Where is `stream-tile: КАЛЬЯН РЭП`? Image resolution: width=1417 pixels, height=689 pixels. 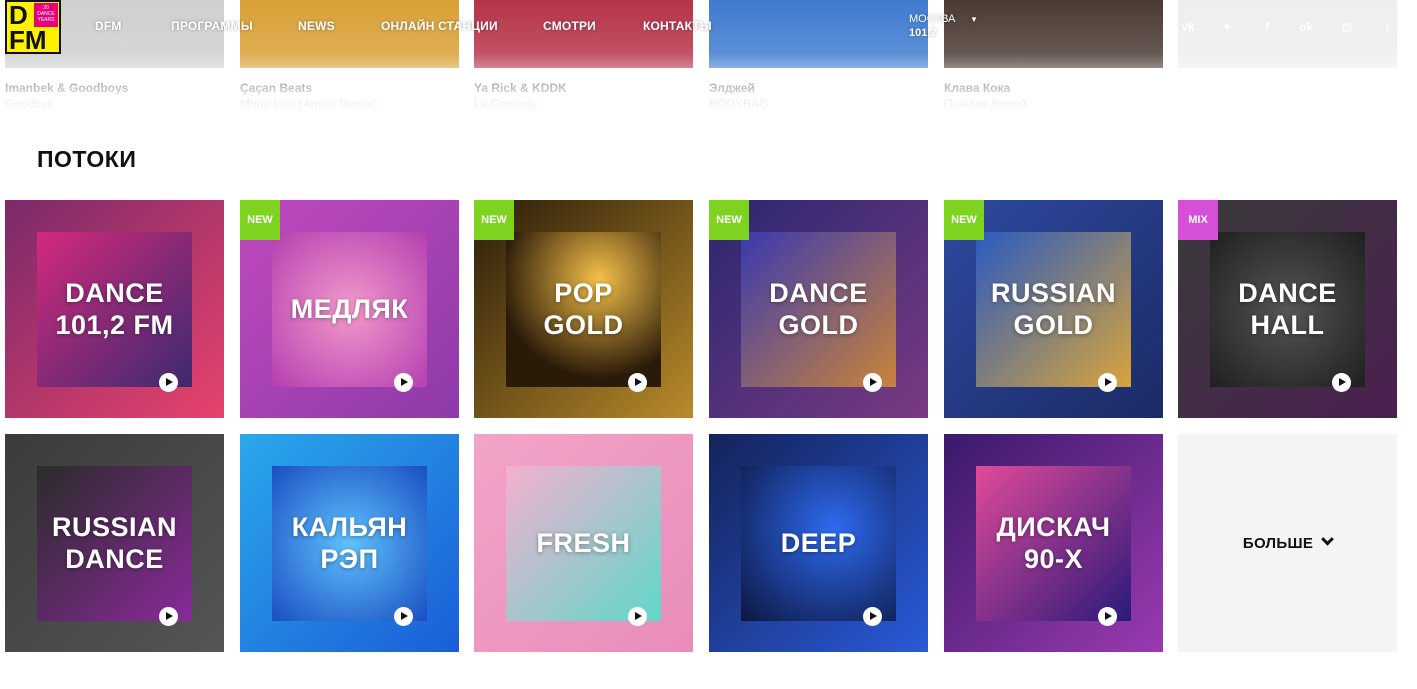 stream-tile: КАЛЬЯН РЭП is located at coordinates (349, 543).